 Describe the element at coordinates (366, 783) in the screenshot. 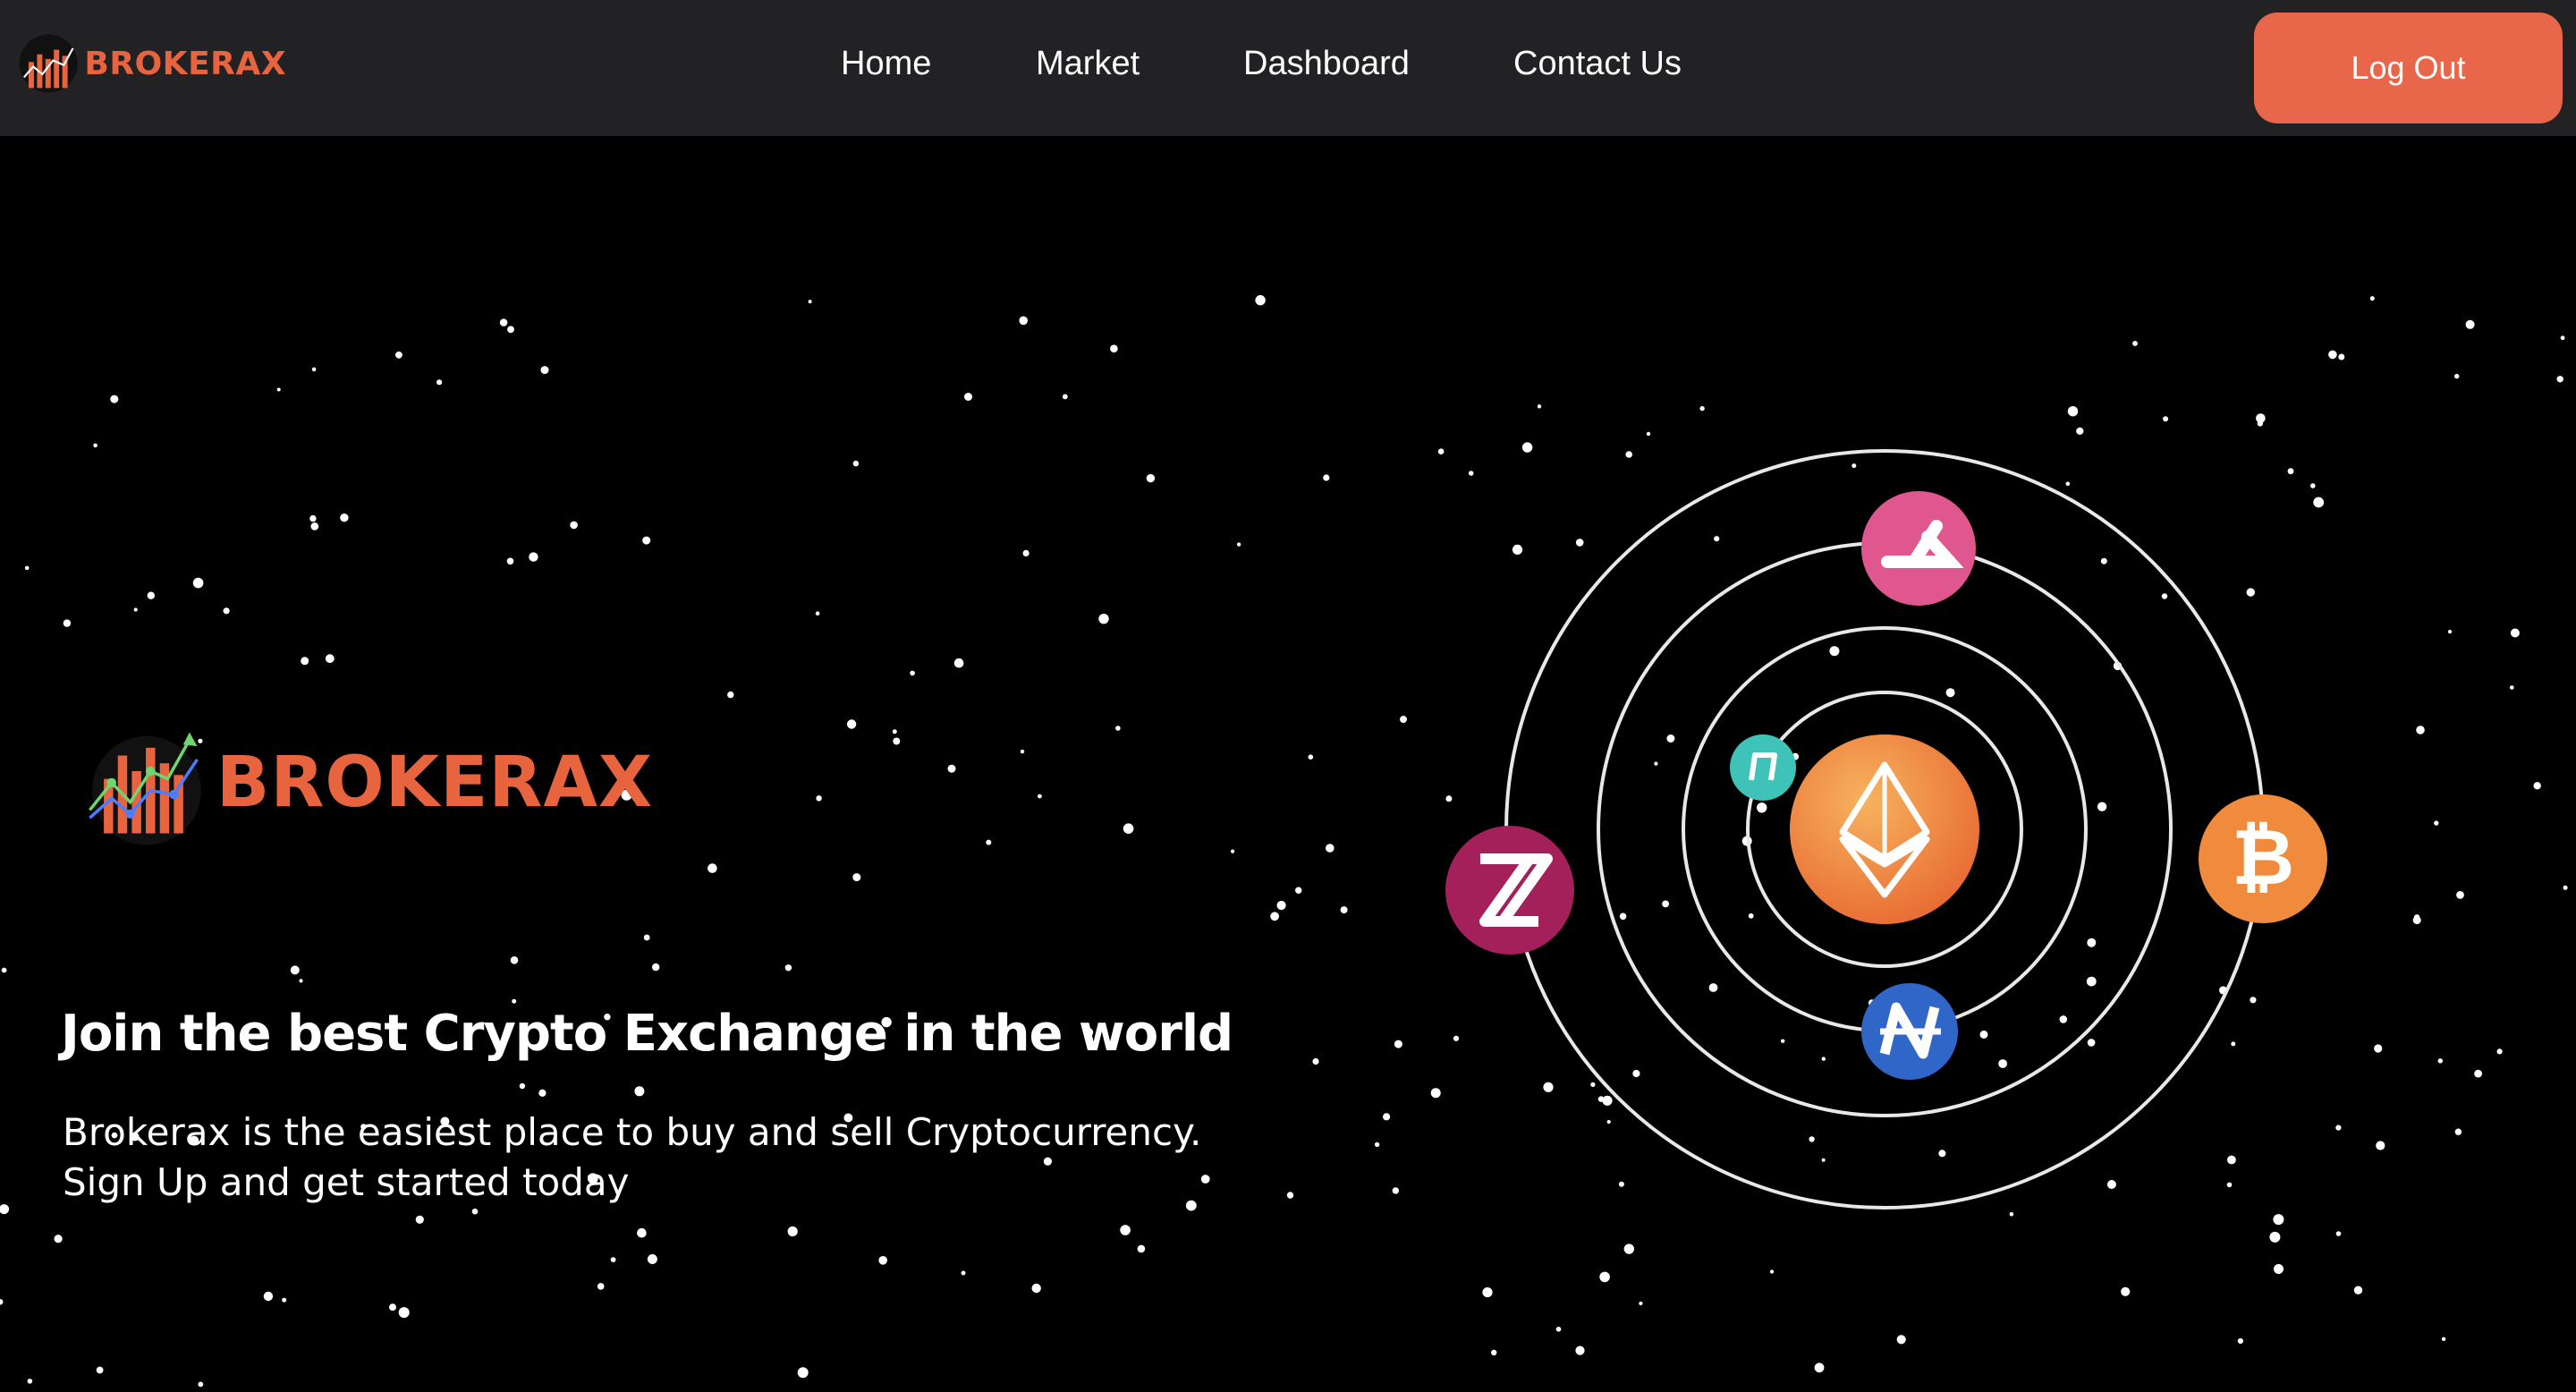

I see `hero-brand-logo: BROKERAX` at that location.